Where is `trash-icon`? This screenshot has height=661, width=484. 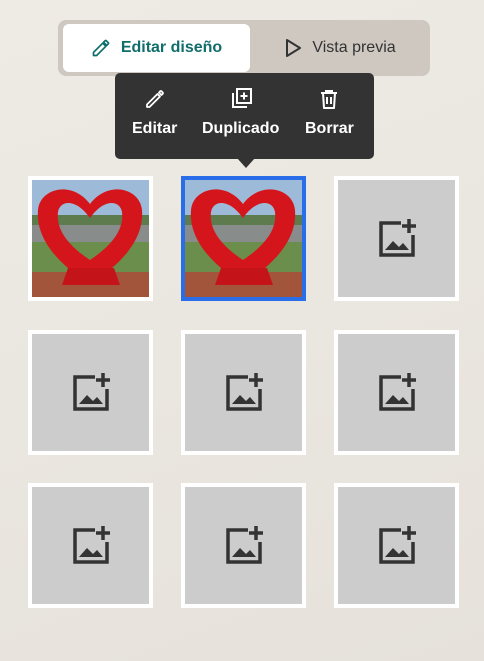 trash-icon is located at coordinates (329, 99).